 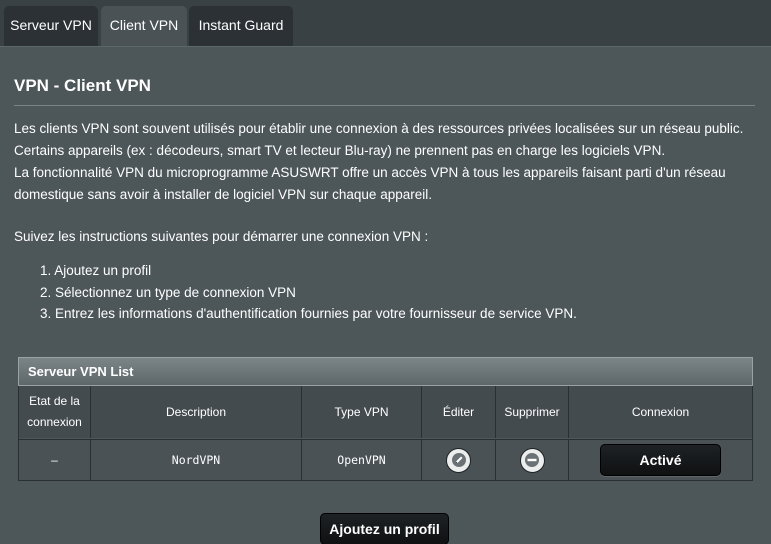 What do you see at coordinates (196, 412) in the screenshot?
I see `header-description: Description` at bounding box center [196, 412].